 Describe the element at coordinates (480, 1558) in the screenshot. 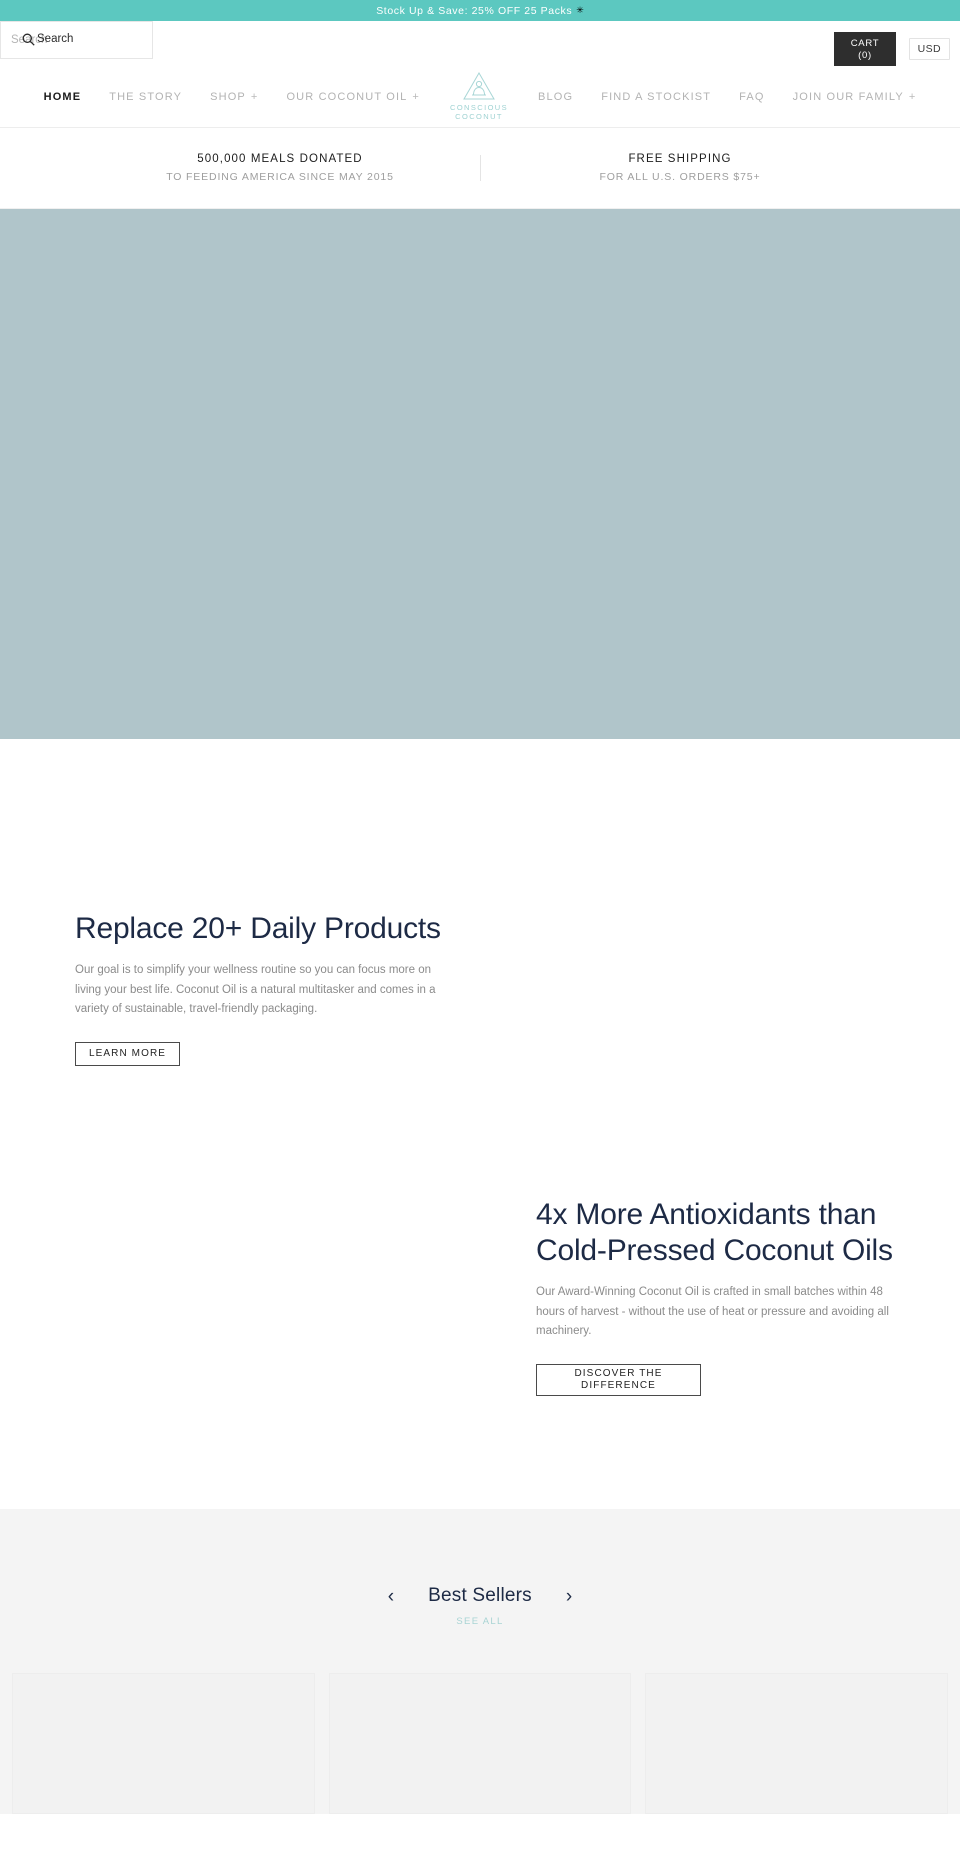

I see `best-sellers-header: ‹ Best Sellers ›` at that location.